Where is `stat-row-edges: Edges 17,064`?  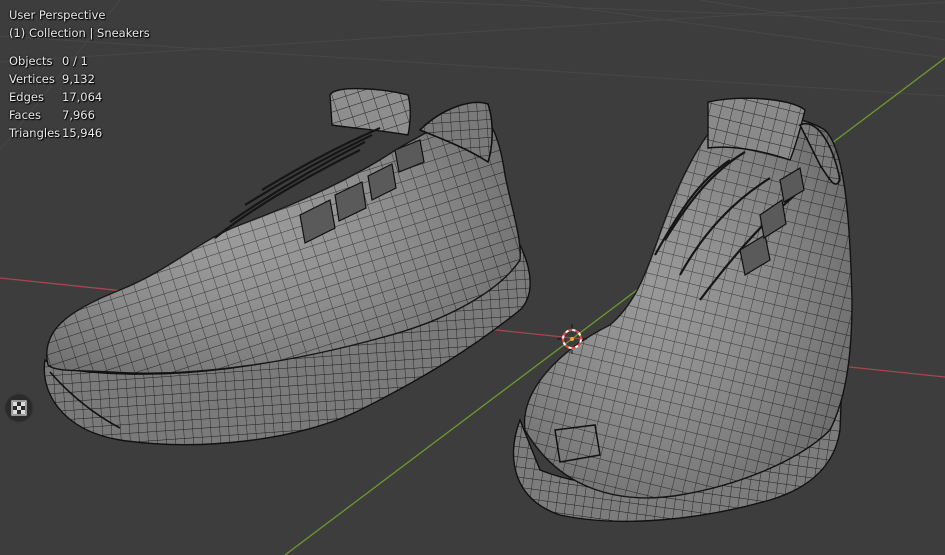 stat-row-edges: Edges 17,064 is located at coordinates (55, 97).